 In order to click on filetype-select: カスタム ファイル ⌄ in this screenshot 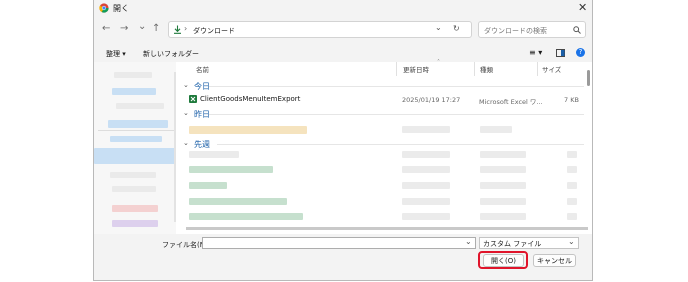, I will do `click(529, 243)`.